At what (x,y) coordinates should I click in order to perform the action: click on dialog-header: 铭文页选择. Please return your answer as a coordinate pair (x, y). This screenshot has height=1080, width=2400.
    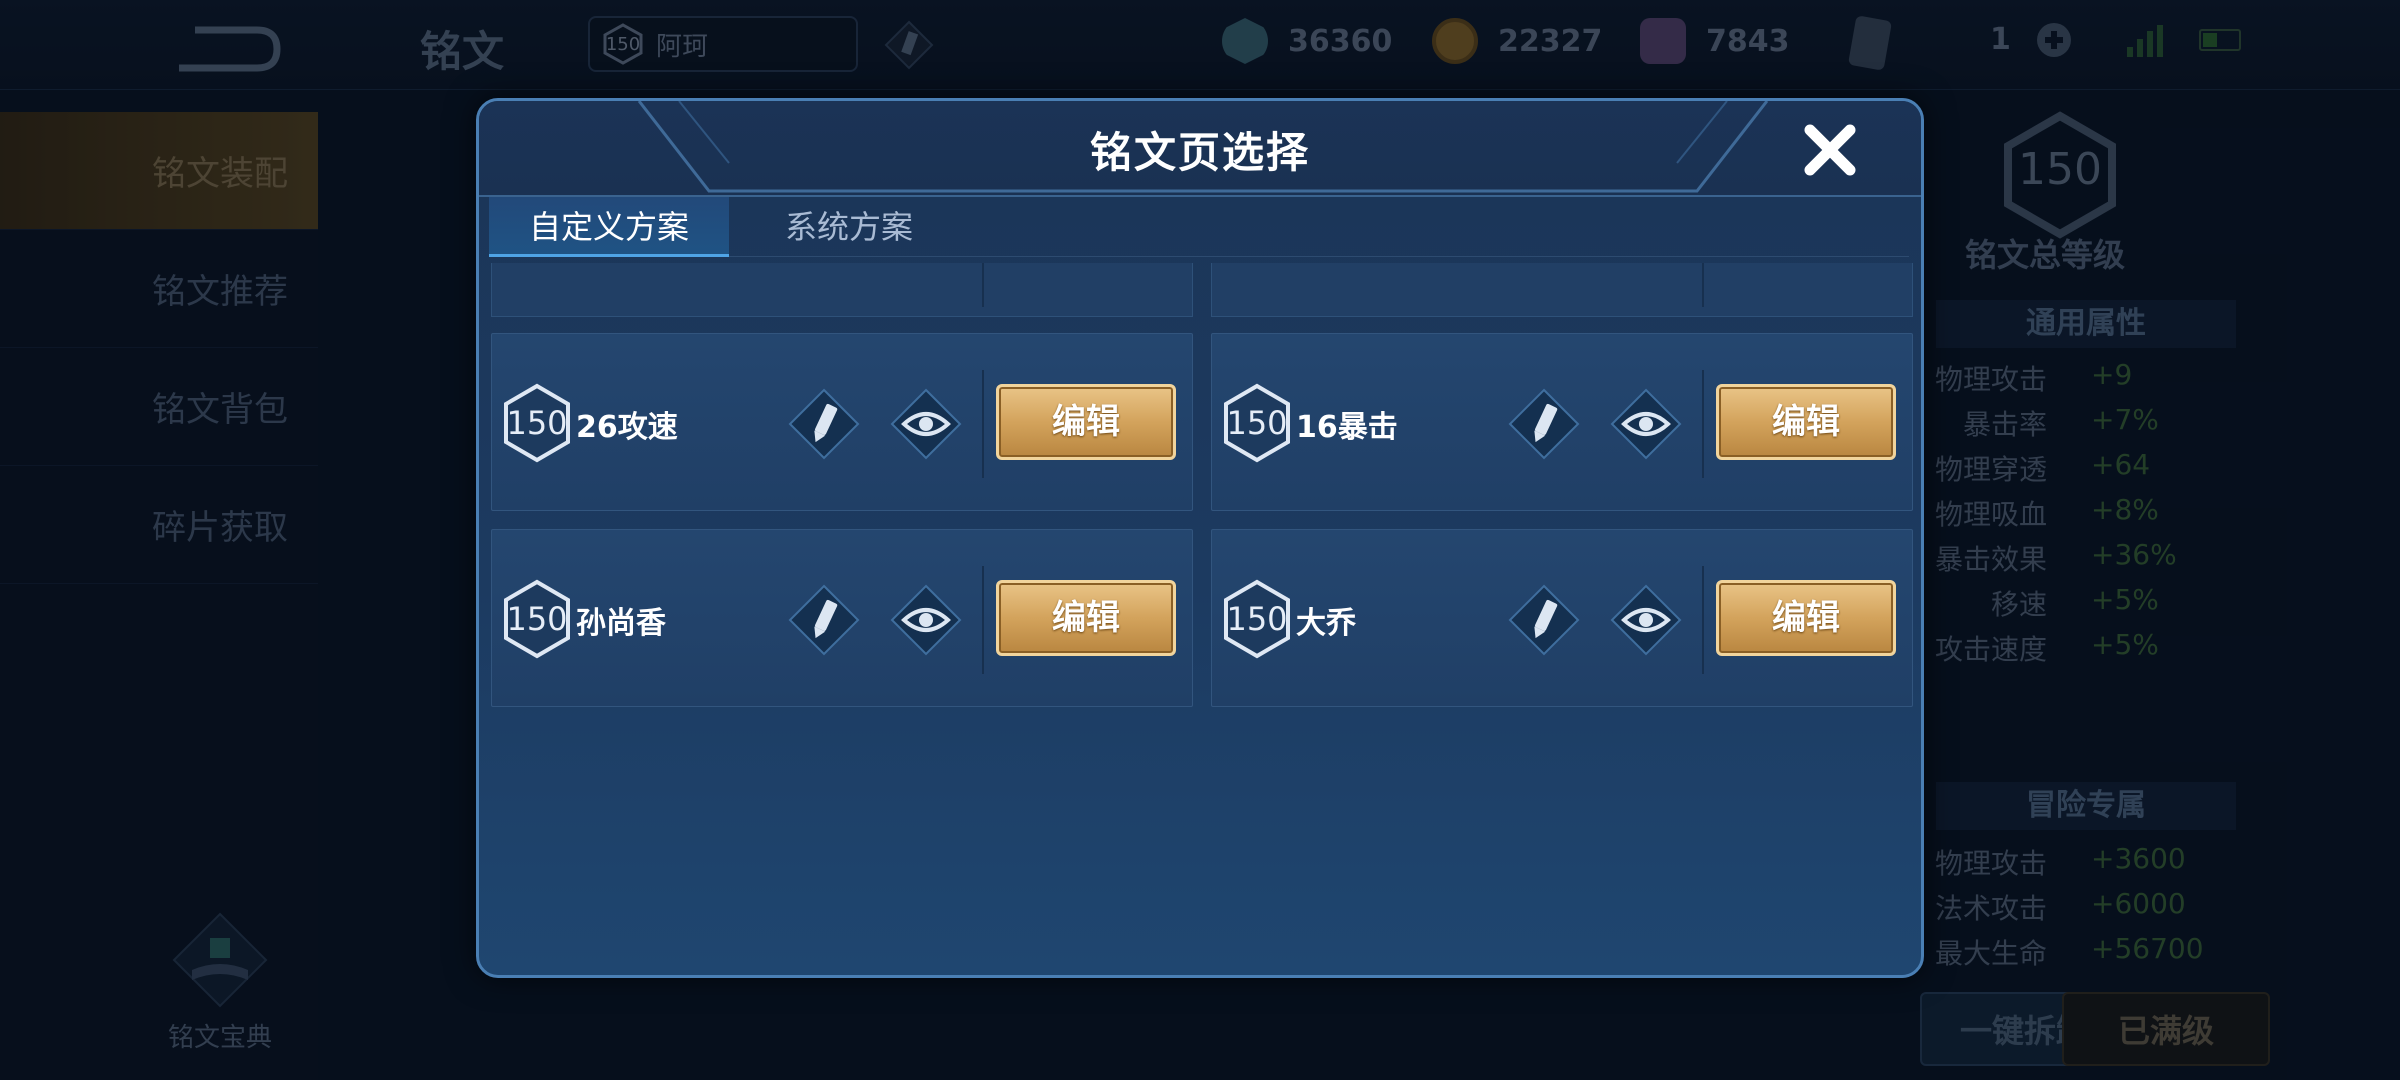
    Looking at the image, I should click on (1200, 149).